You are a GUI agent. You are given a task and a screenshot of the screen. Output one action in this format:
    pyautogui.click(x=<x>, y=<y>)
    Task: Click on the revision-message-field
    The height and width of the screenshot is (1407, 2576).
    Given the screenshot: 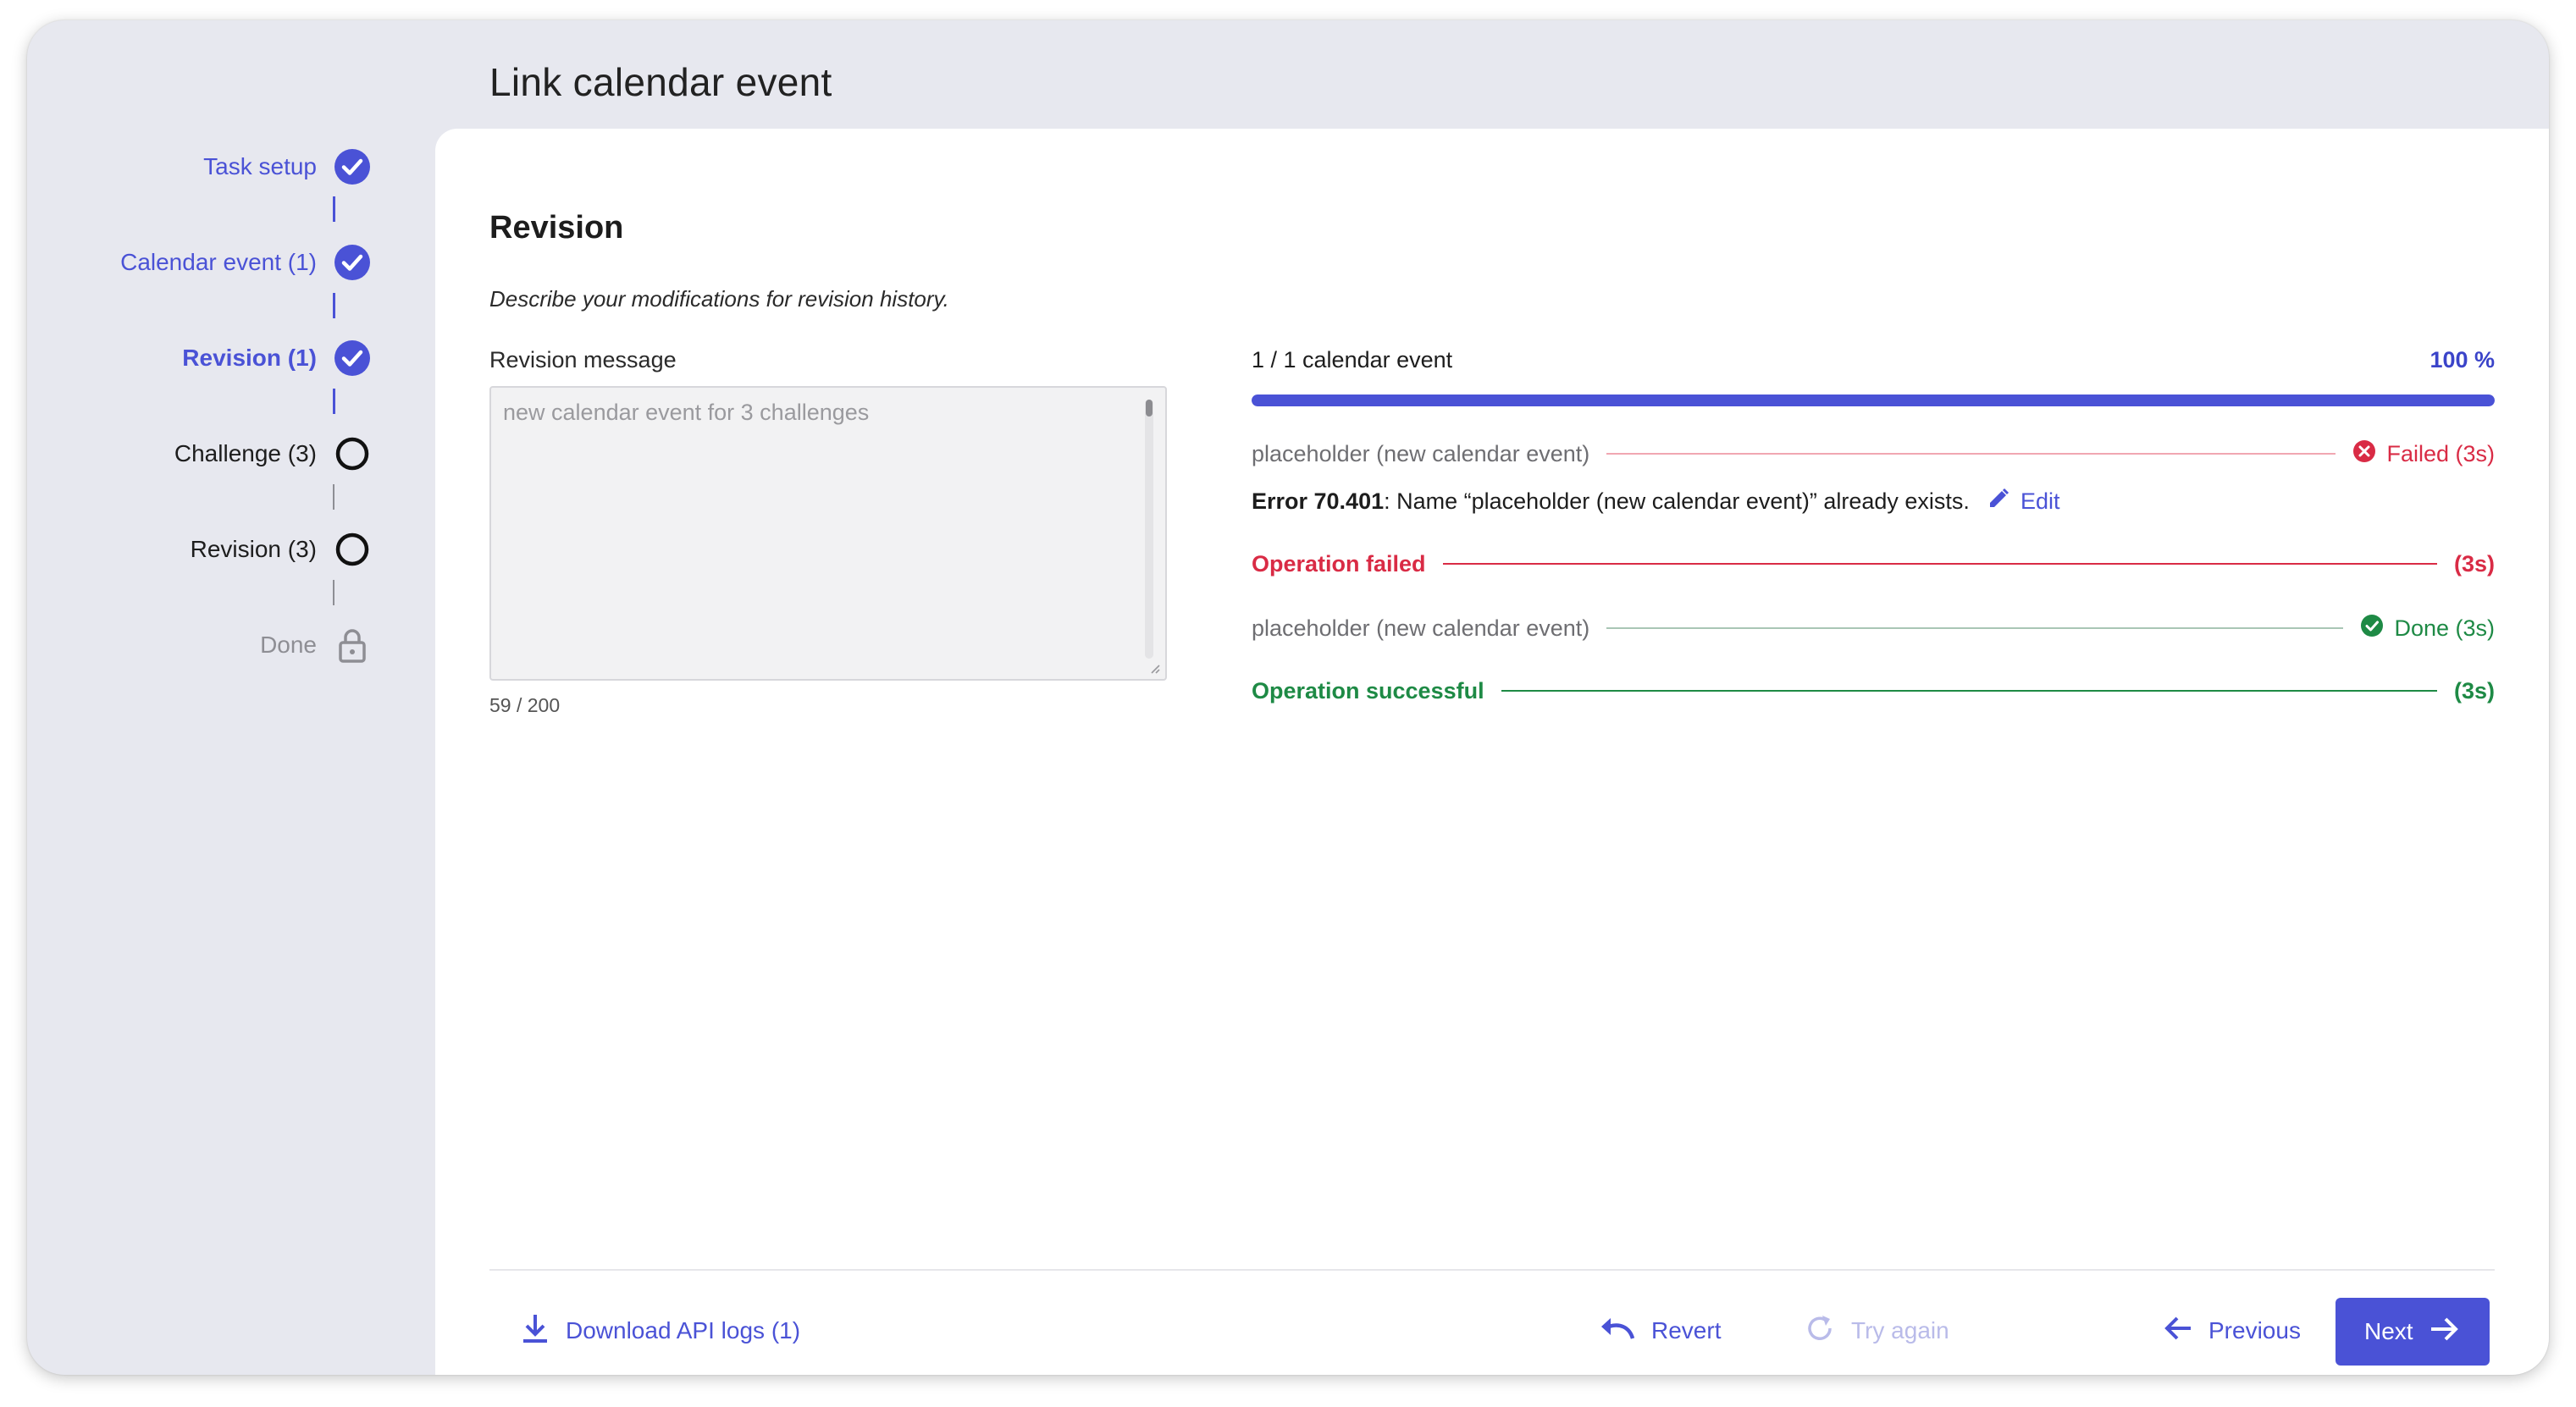 What is the action you would take?
    pyautogui.click(x=828, y=533)
    